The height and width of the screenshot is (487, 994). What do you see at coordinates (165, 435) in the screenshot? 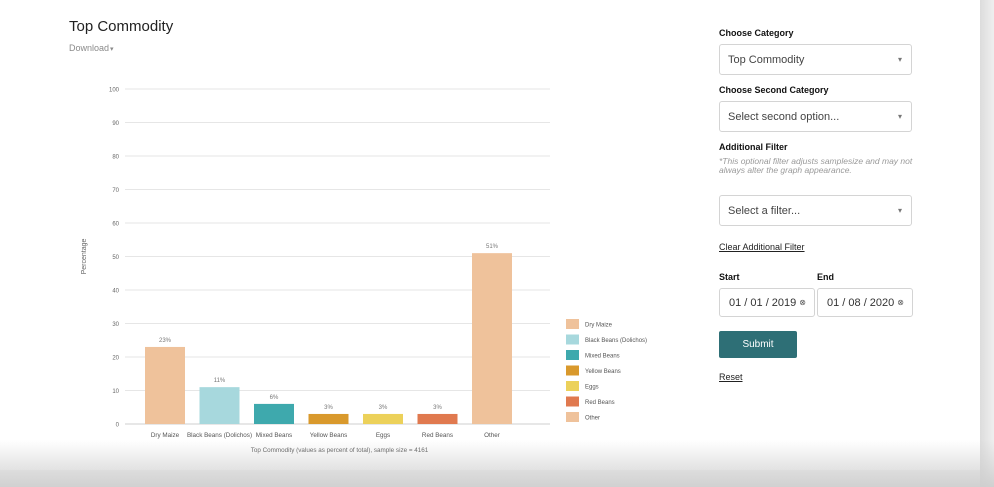
I see `x-tick-label: Dry Maize` at bounding box center [165, 435].